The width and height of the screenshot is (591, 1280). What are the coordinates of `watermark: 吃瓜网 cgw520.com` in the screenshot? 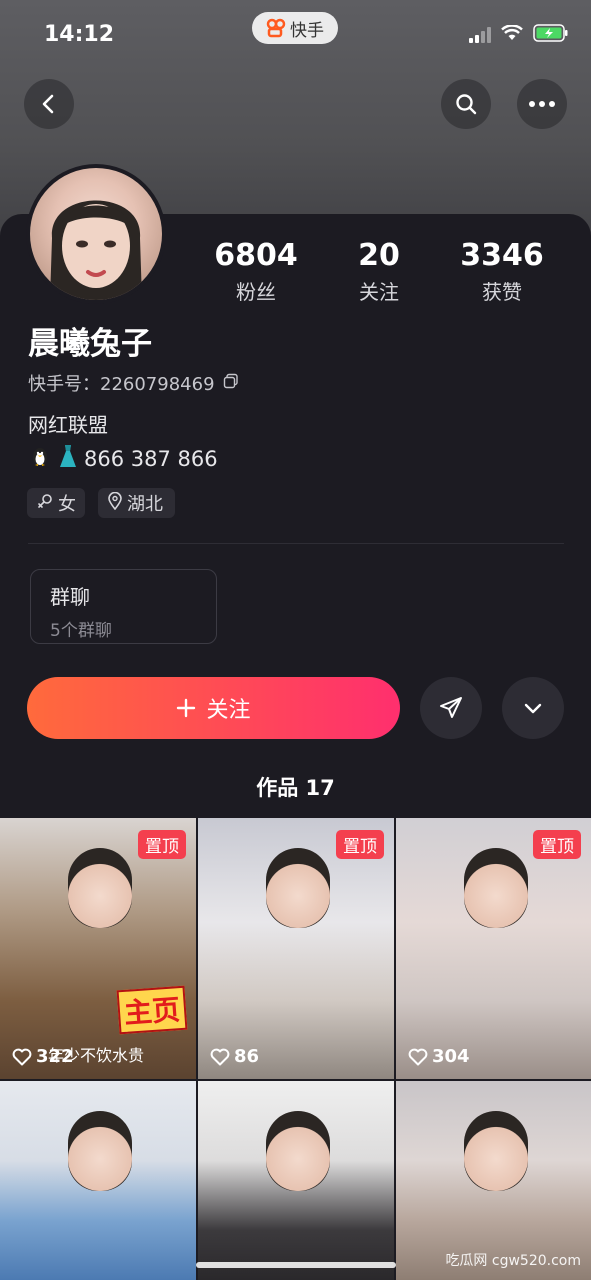 It's located at (513, 1261).